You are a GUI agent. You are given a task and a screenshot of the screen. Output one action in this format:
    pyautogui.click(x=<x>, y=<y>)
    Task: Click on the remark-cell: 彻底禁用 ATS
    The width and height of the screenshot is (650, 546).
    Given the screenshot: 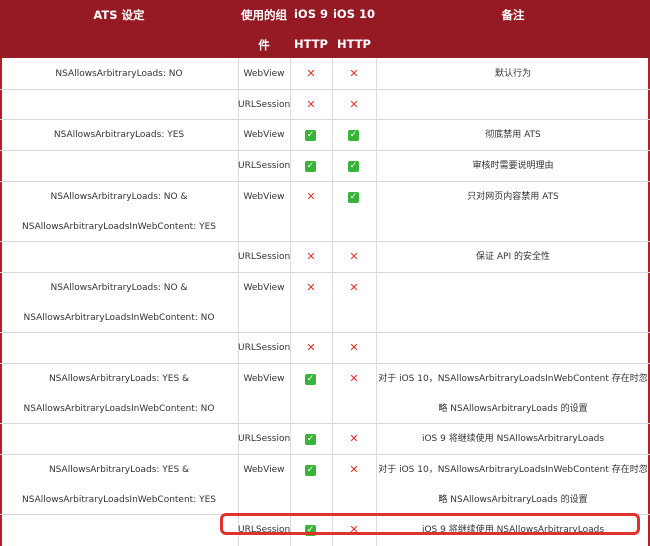 What is the action you would take?
    pyautogui.click(x=513, y=135)
    